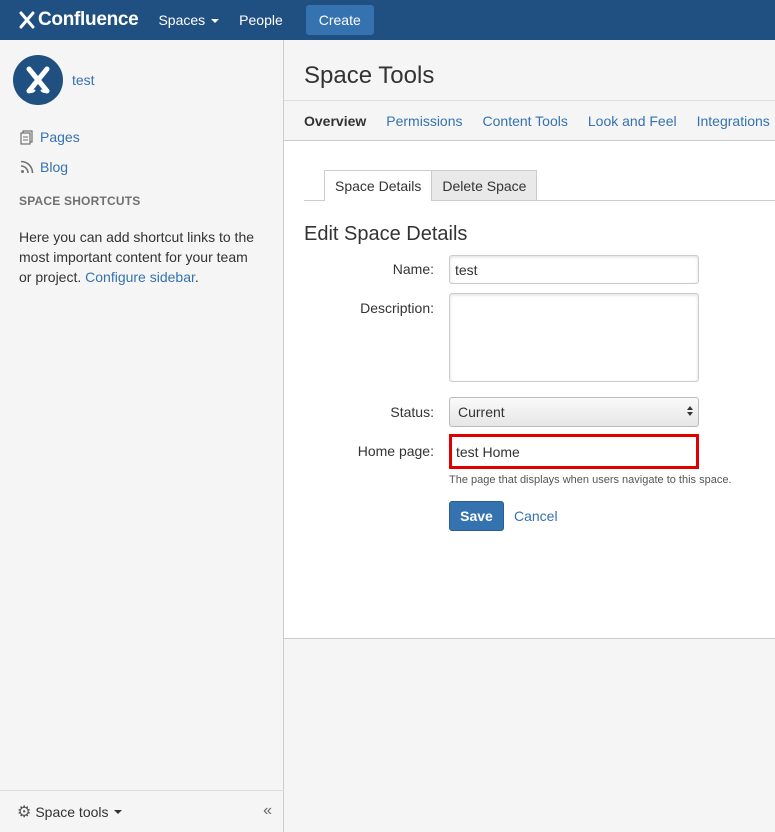  What do you see at coordinates (574, 337) in the screenshot?
I see `description-textarea` at bounding box center [574, 337].